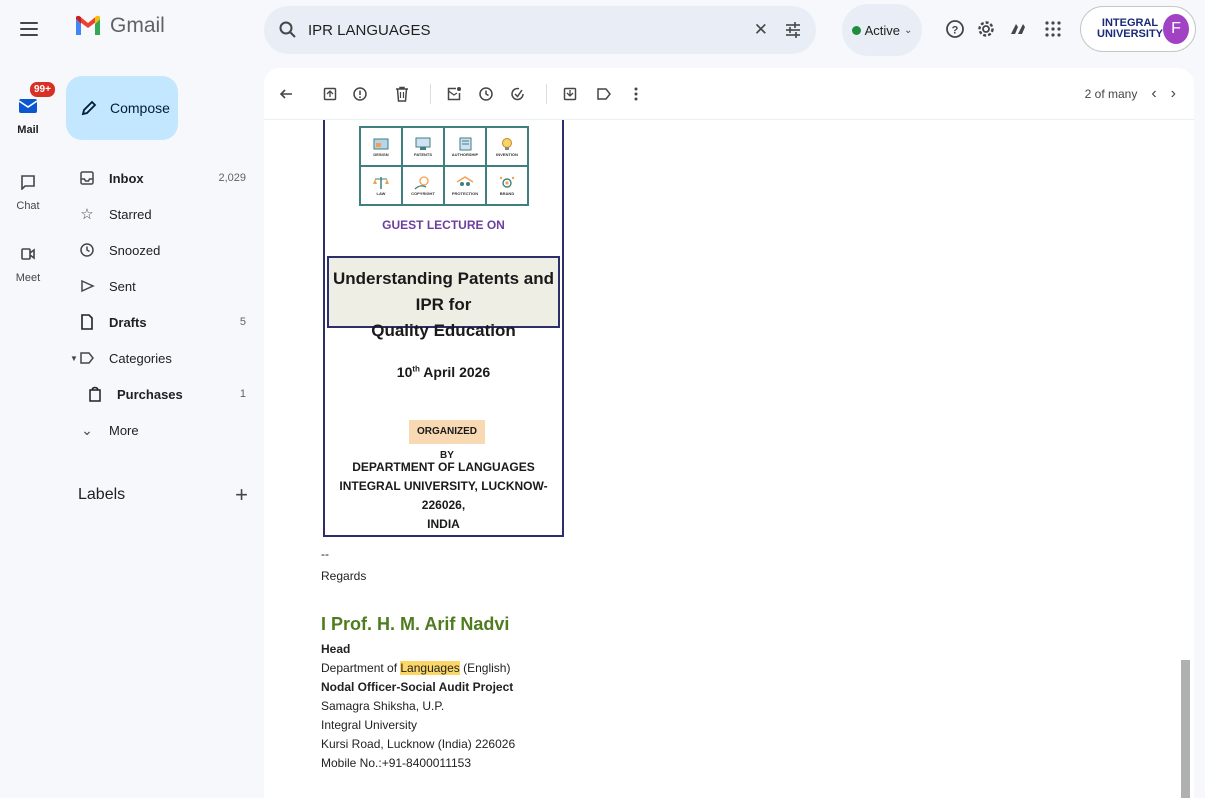  I want to click on account-switcher: INTEGRAL UNIVERSITY F, so click(1138, 29).